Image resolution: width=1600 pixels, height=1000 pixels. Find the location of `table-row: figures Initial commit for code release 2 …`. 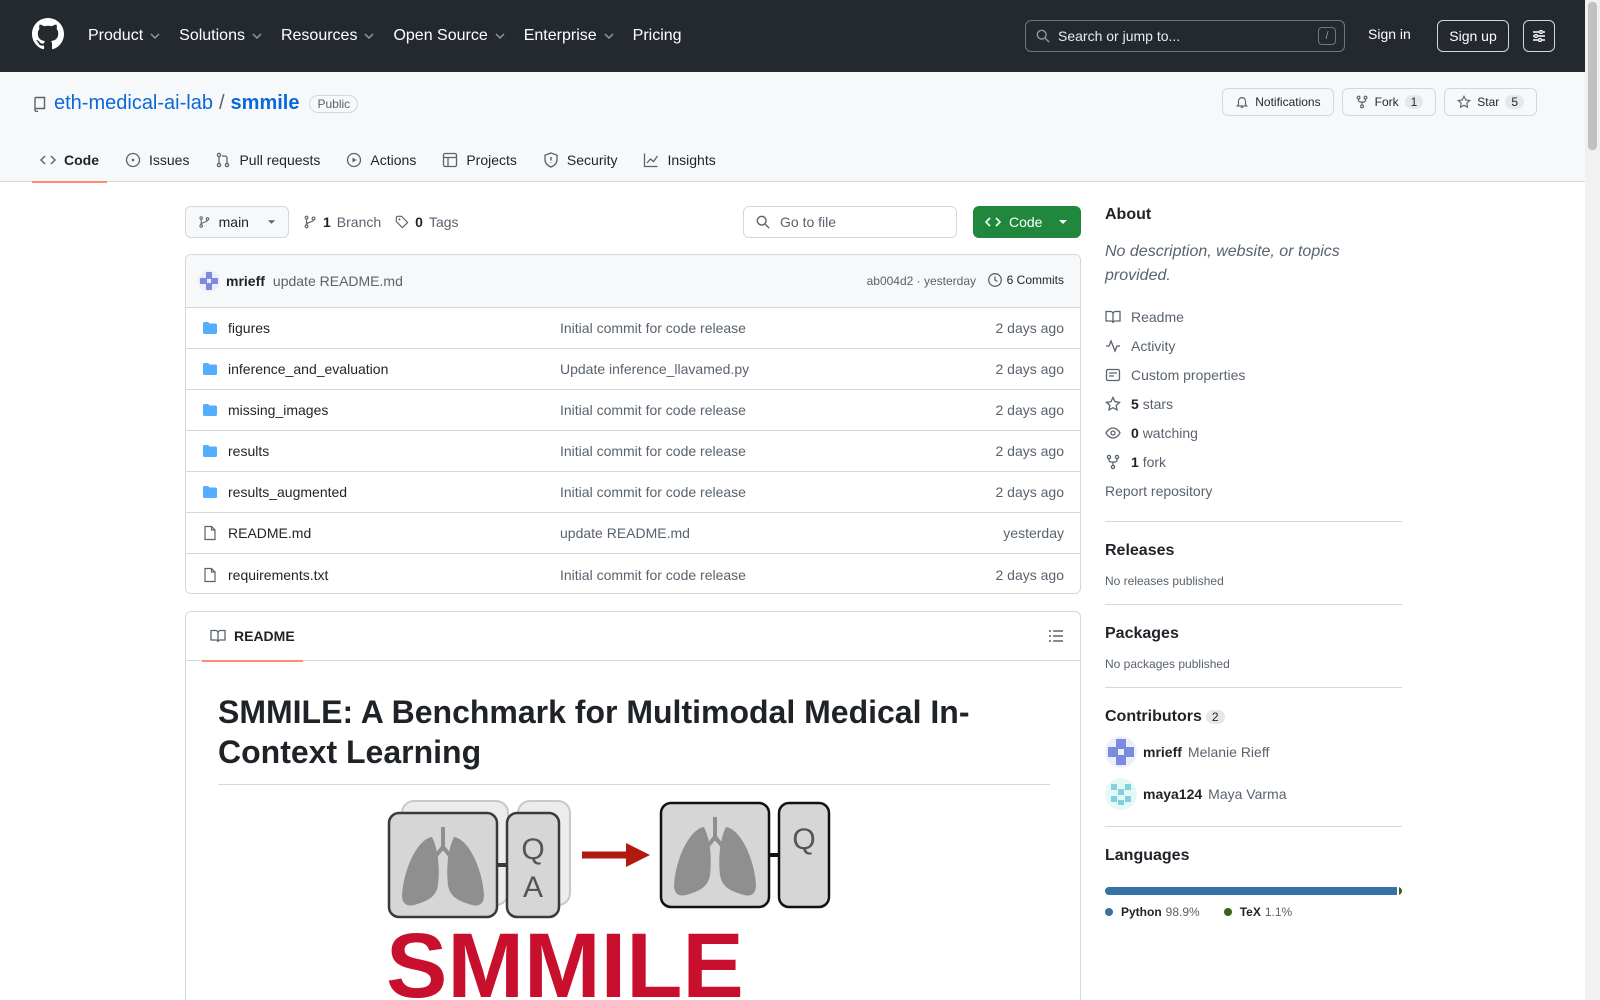

table-row: figures Initial commit for code release 2 … is located at coordinates (633, 328).